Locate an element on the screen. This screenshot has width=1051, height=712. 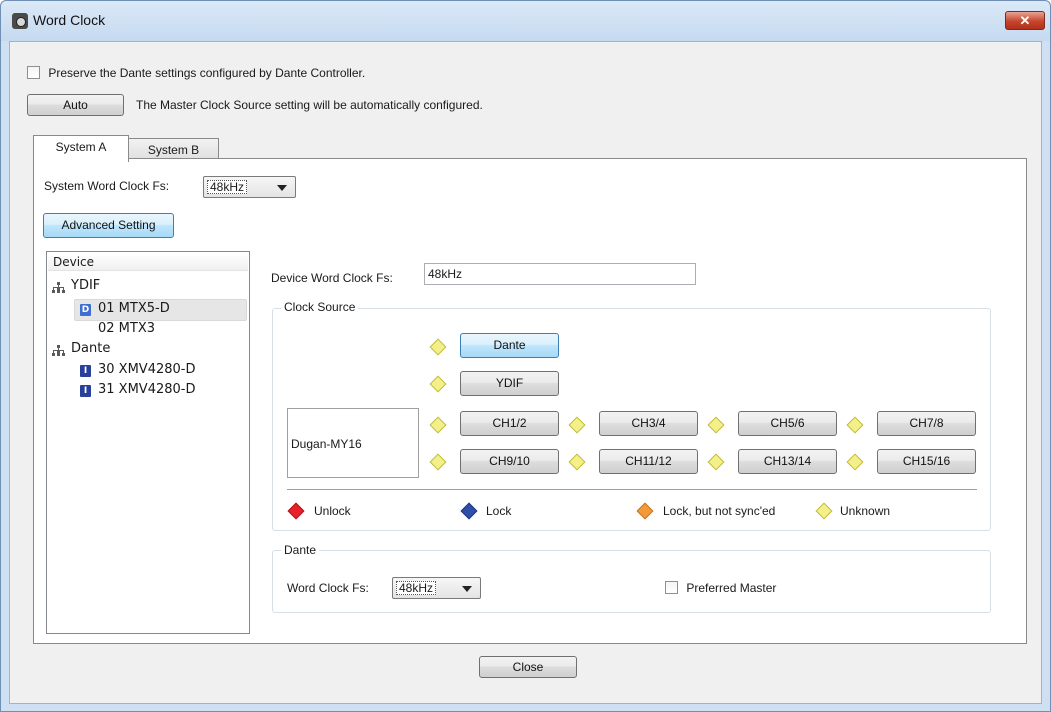
app-icon is located at coordinates (20, 21).